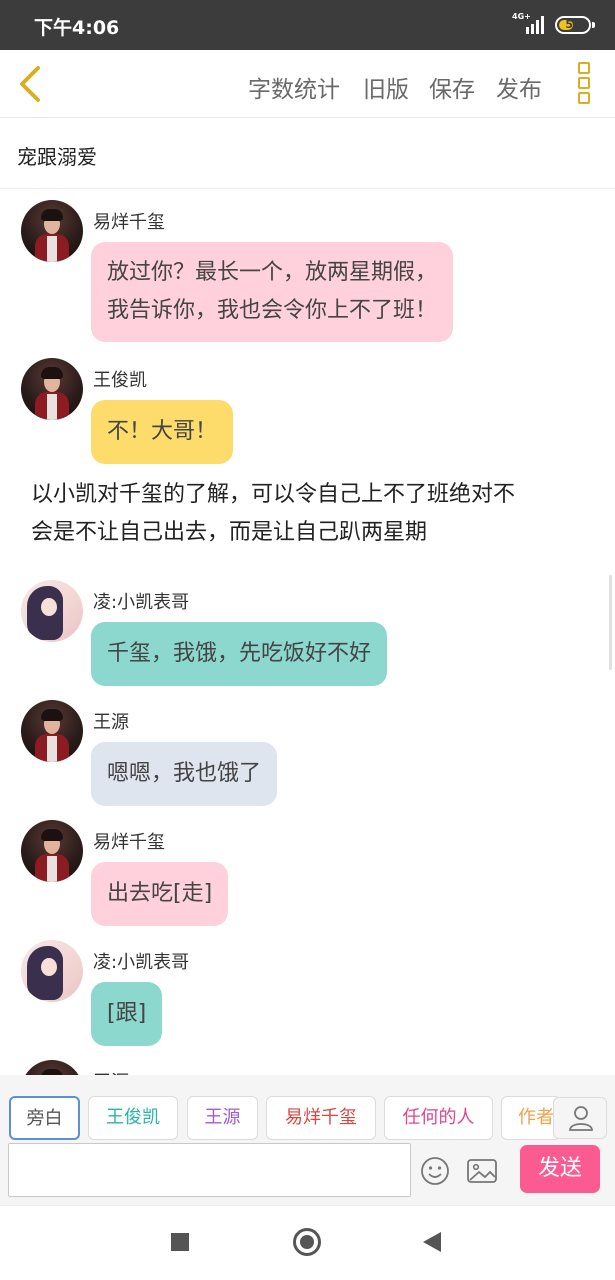  I want to click on user-icon, so click(581, 1118).